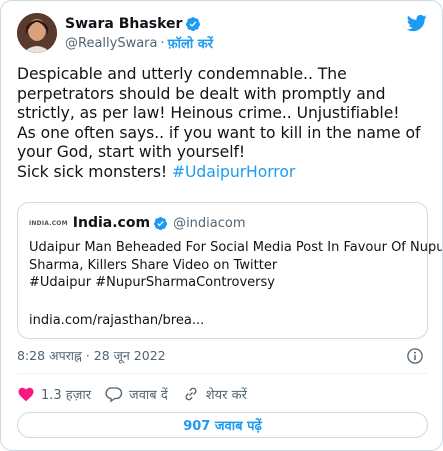 This screenshot has height=451, width=443. I want to click on action-bar: 1.3 हज़ार जवाब दें शेयर करें, so click(139, 394).